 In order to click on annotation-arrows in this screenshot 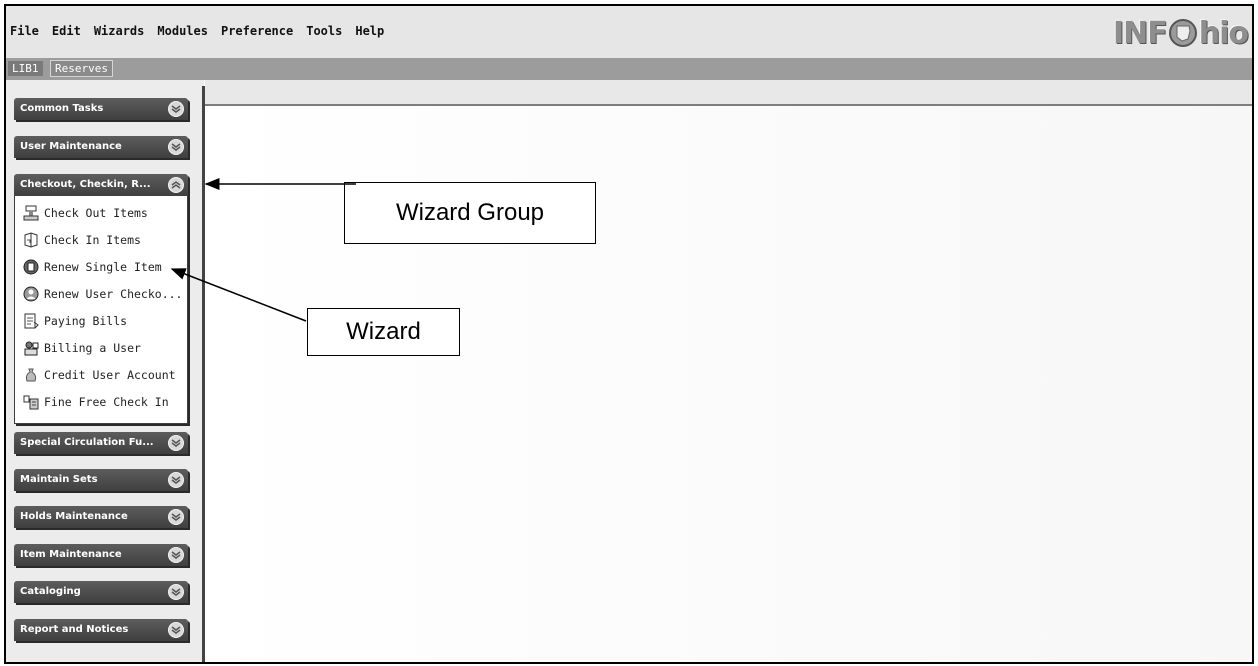, I will do `click(263, 250)`.